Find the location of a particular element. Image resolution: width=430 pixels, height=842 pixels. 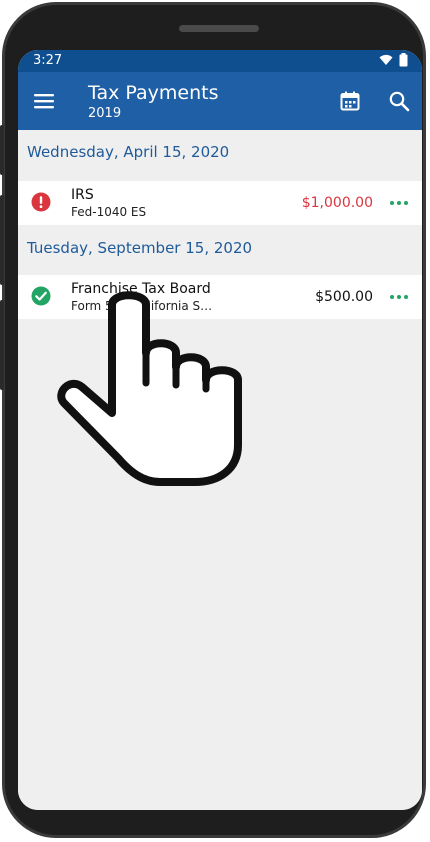

alert-icon is located at coordinates (41, 202).